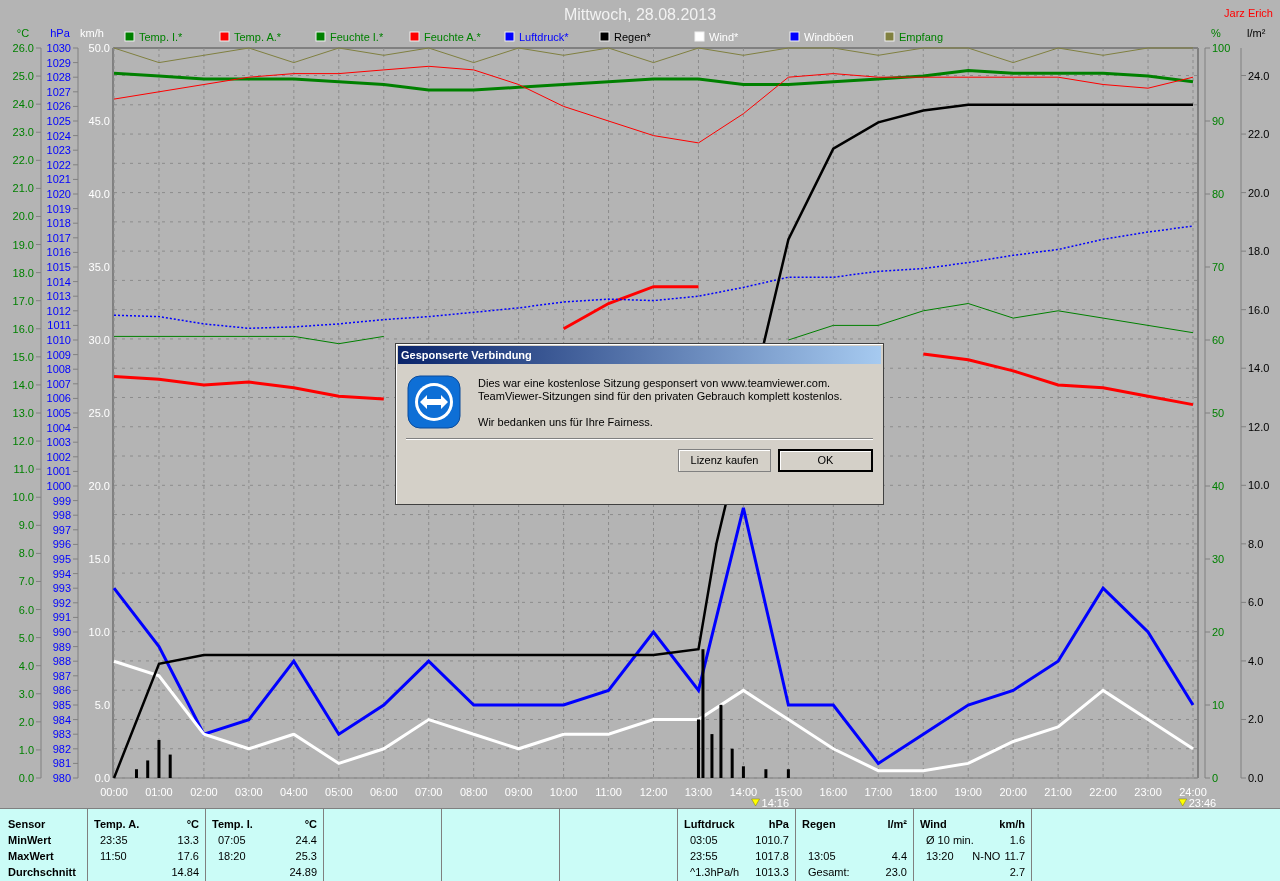 This screenshot has width=1280, height=881. What do you see at coordinates (99, 267) in the screenshot?
I see `axis-label: 35.0` at bounding box center [99, 267].